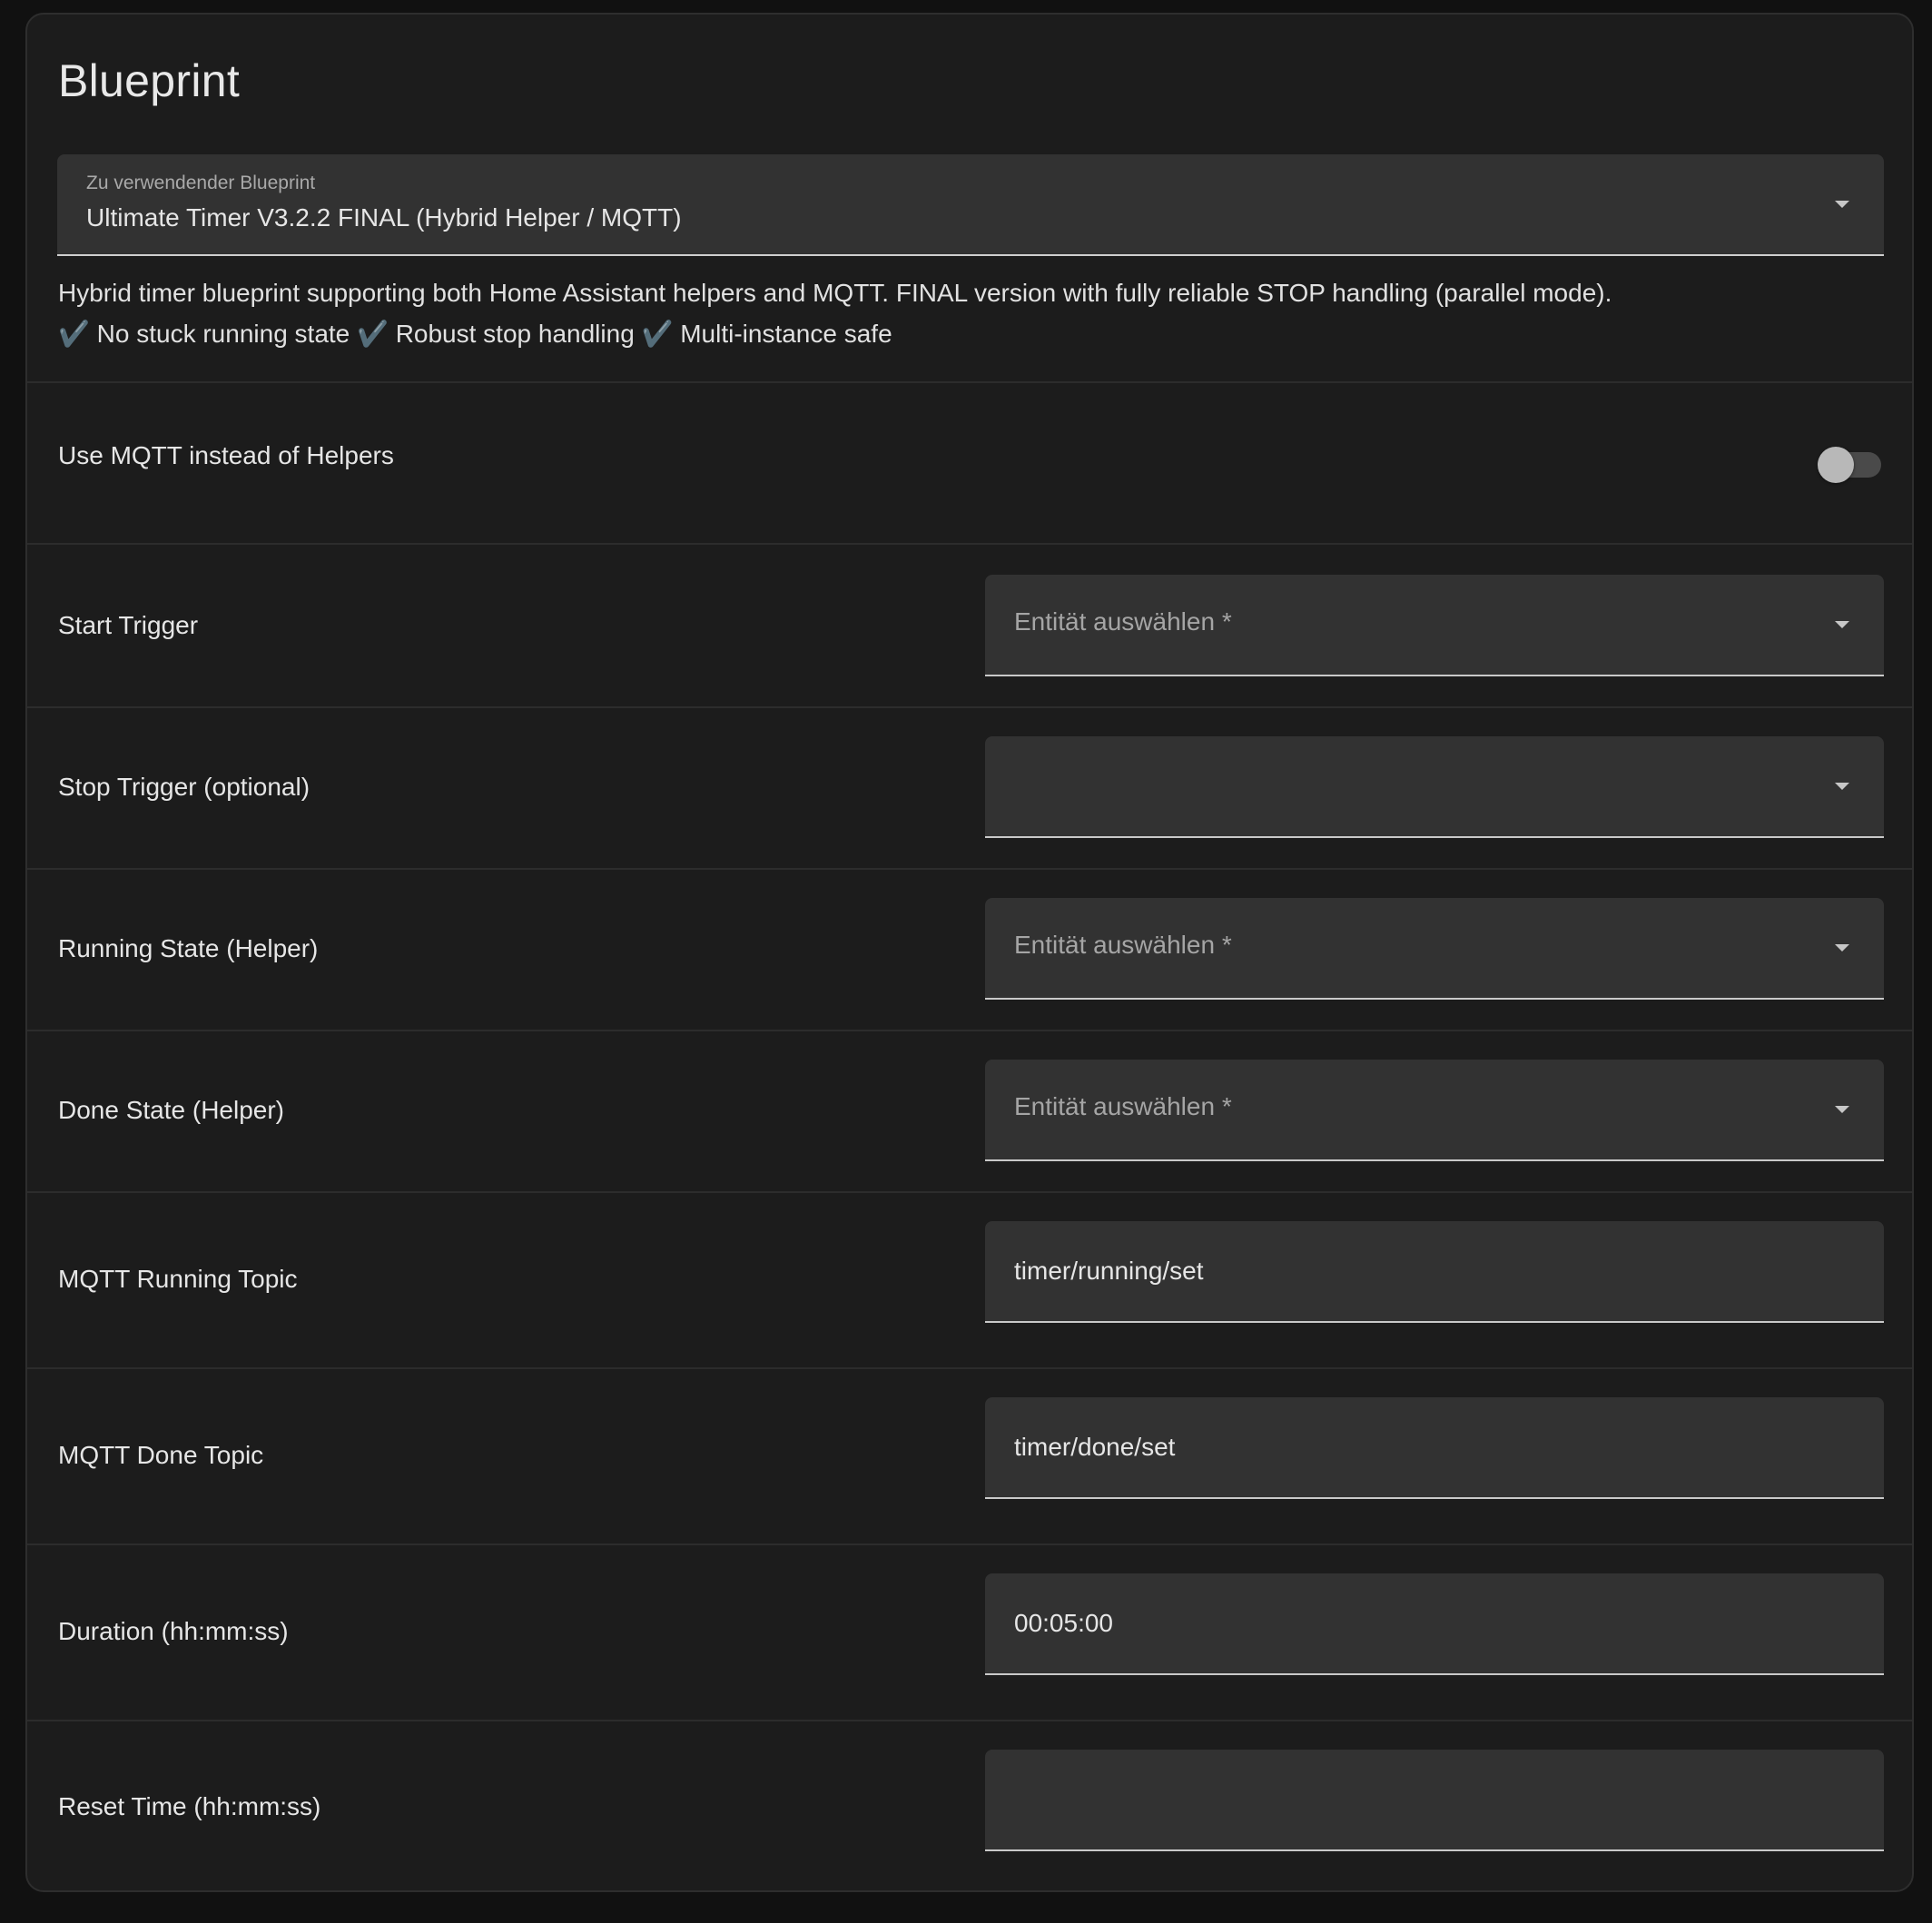 Image resolution: width=1932 pixels, height=1923 pixels. I want to click on row-label: MQTT Done Topic, so click(161, 1455).